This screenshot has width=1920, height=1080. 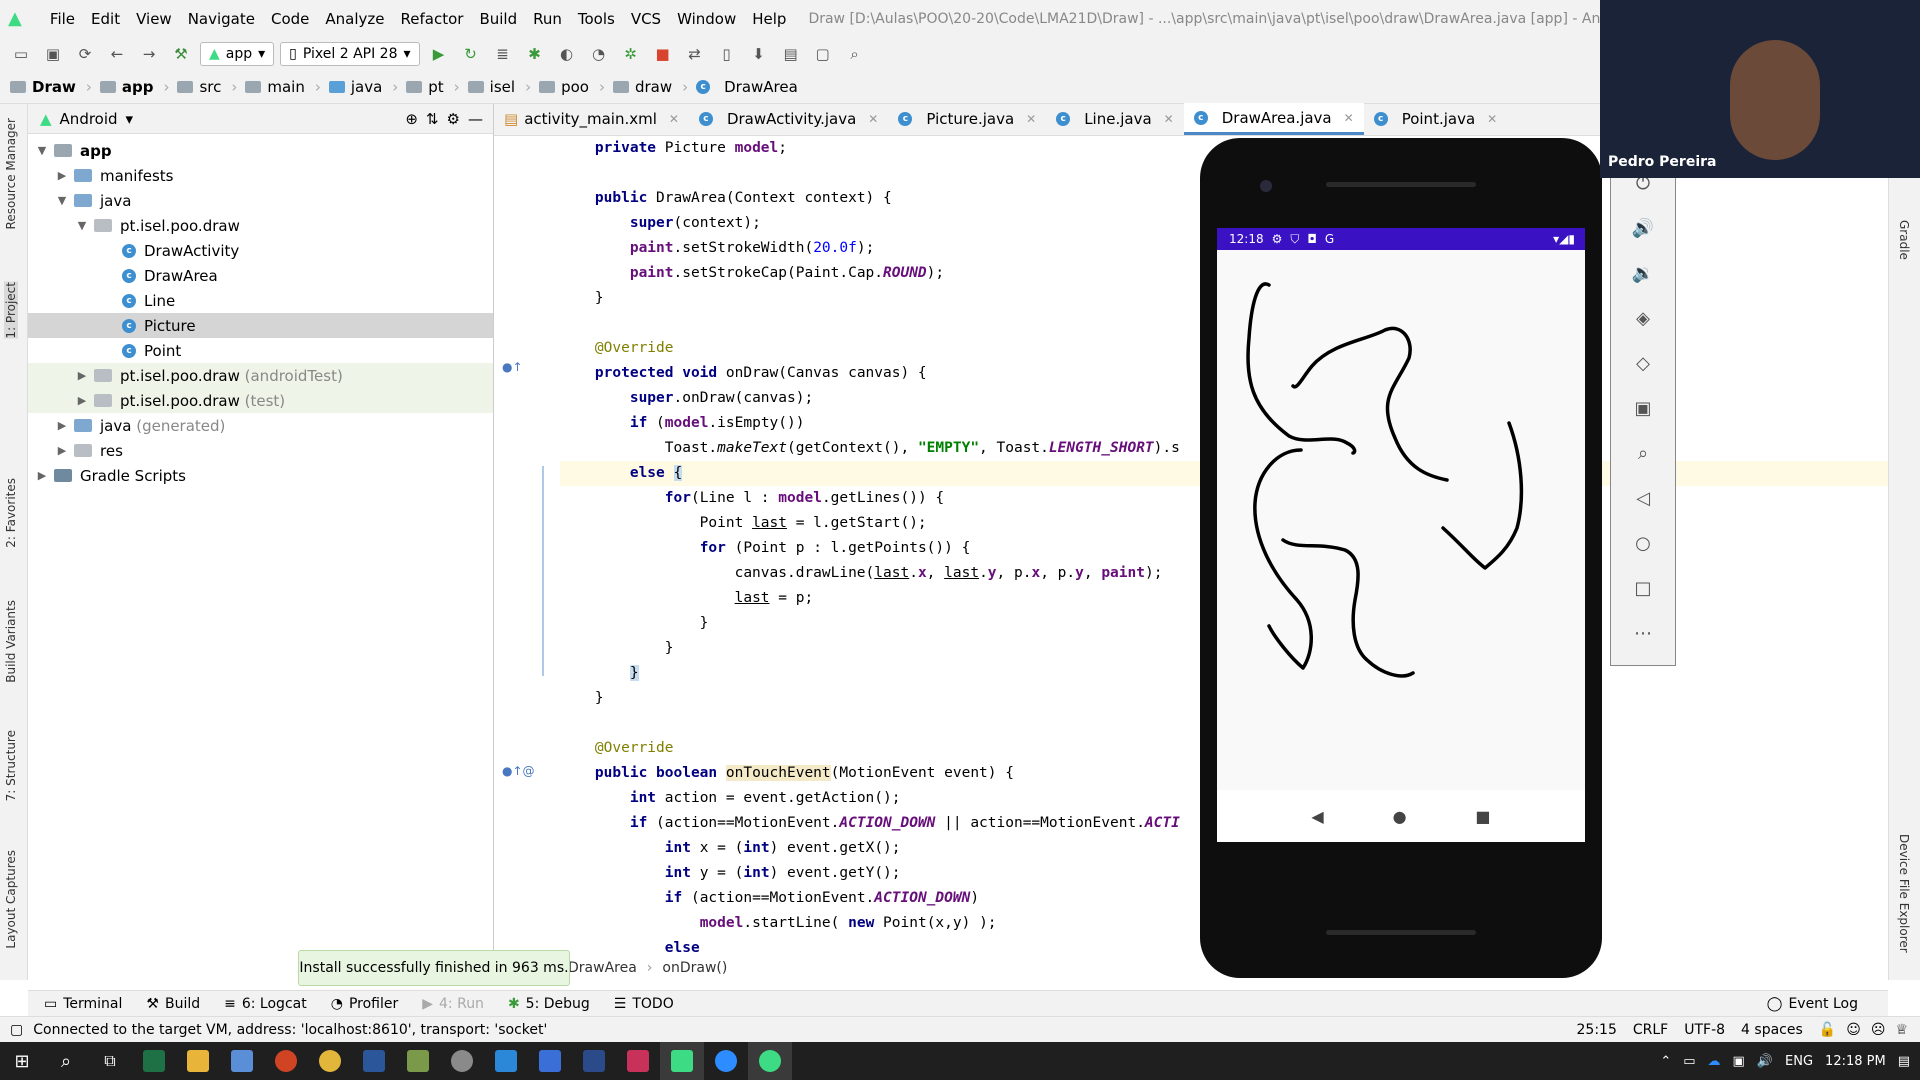 What do you see at coordinates (1643, 408) in the screenshot?
I see `screenshot-icon: ▣` at bounding box center [1643, 408].